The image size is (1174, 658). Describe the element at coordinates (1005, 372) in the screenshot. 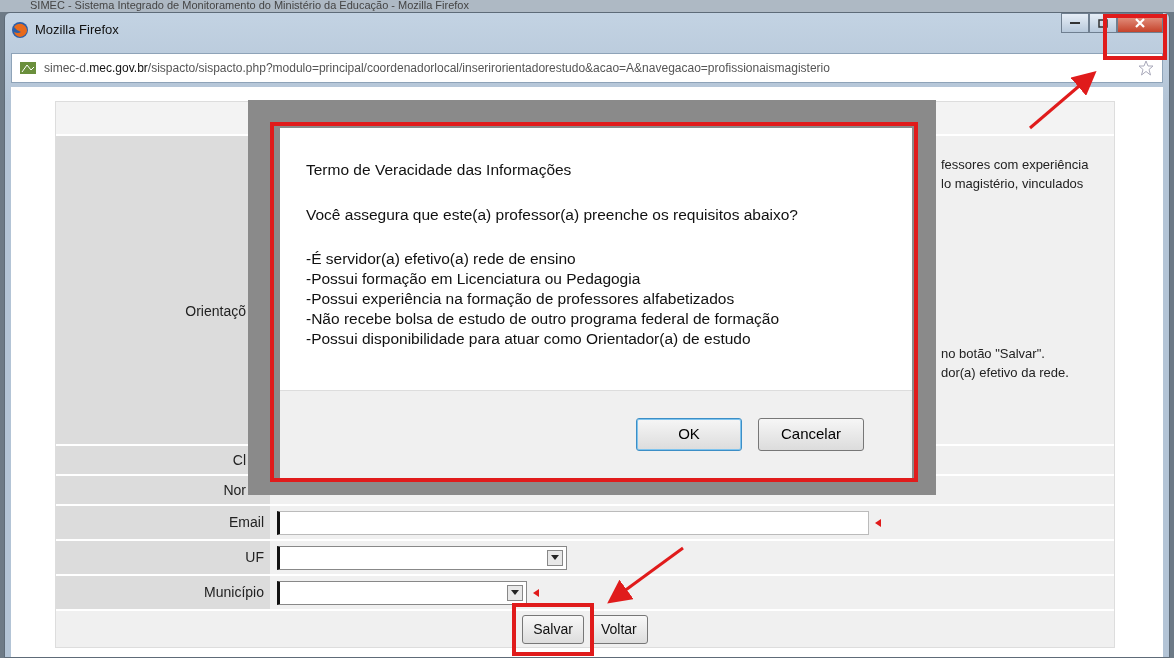

I see `instruction-text: dor(a) efetivo da rede.` at that location.